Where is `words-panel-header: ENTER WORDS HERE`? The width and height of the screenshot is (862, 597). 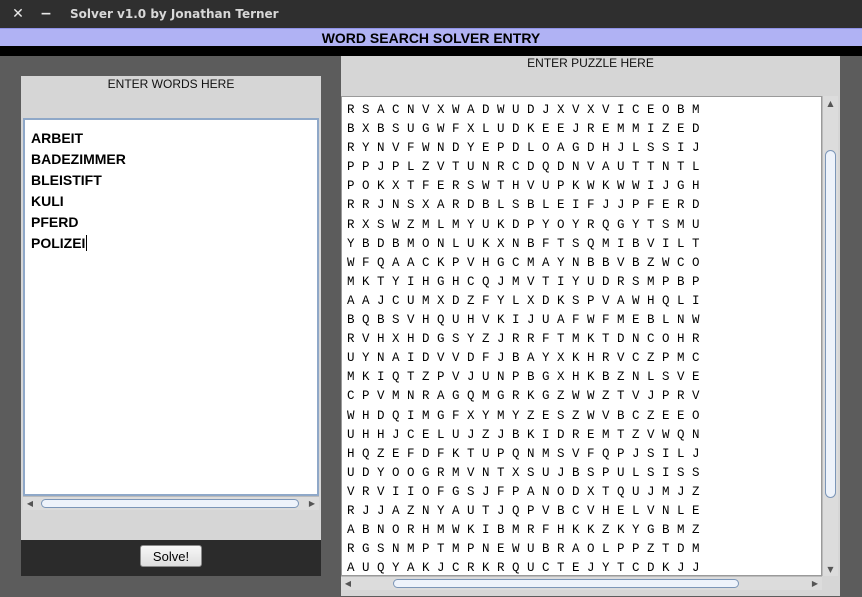 words-panel-header: ENTER WORDS HERE is located at coordinates (171, 96).